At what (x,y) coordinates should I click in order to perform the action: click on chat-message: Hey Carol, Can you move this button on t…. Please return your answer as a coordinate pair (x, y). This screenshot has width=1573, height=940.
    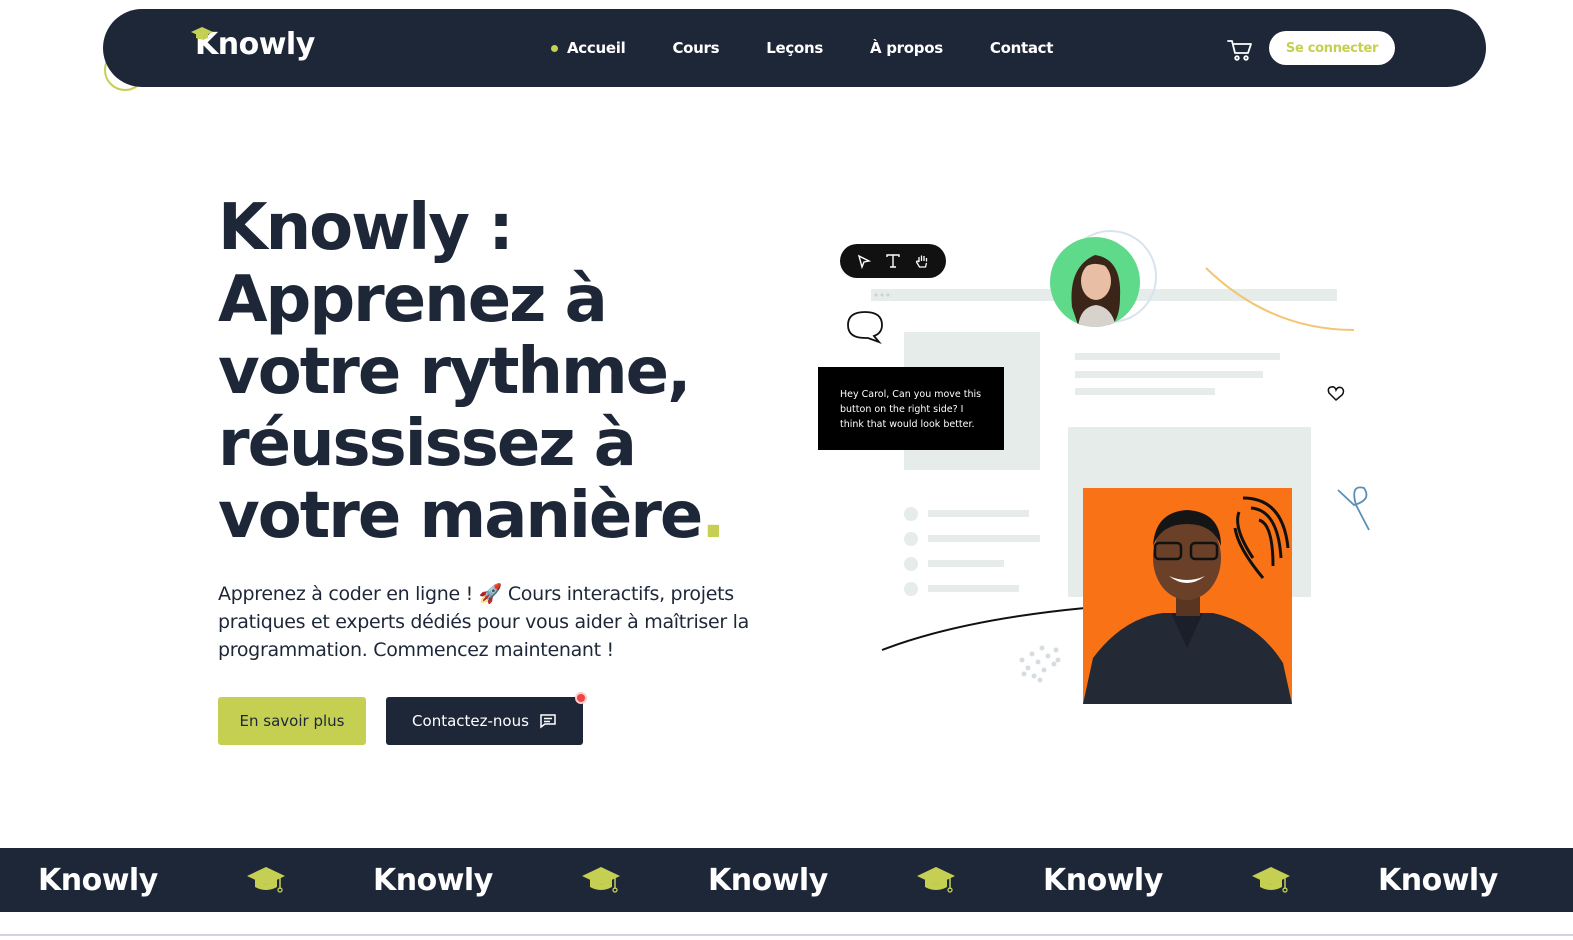
    Looking at the image, I should click on (911, 408).